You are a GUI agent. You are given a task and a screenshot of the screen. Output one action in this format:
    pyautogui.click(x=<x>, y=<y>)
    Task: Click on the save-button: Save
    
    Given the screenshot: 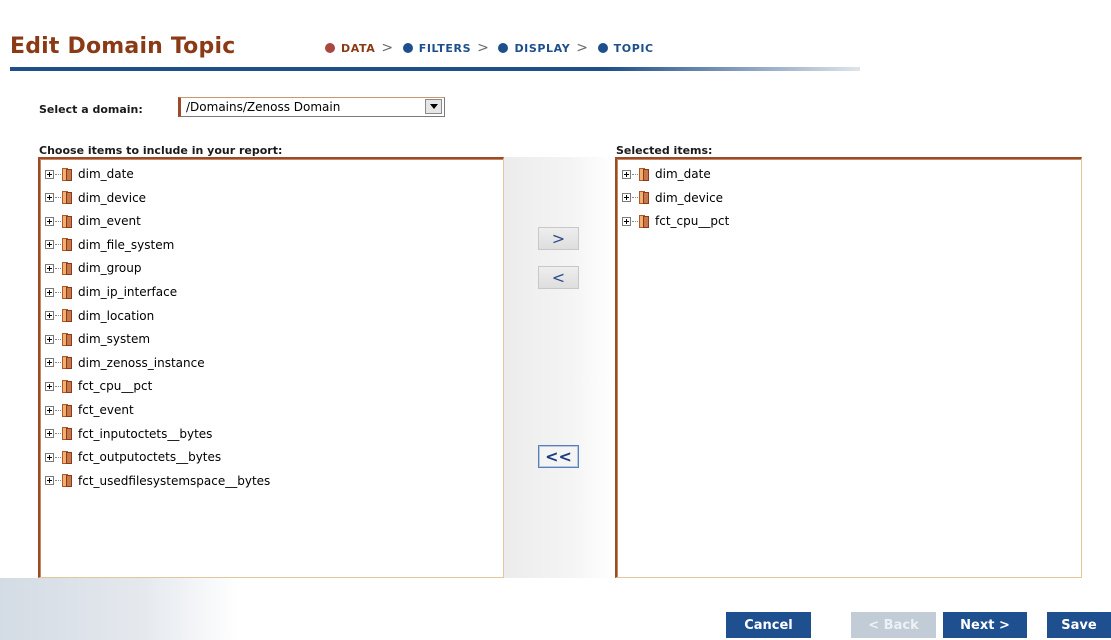 What is the action you would take?
    pyautogui.click(x=1079, y=625)
    